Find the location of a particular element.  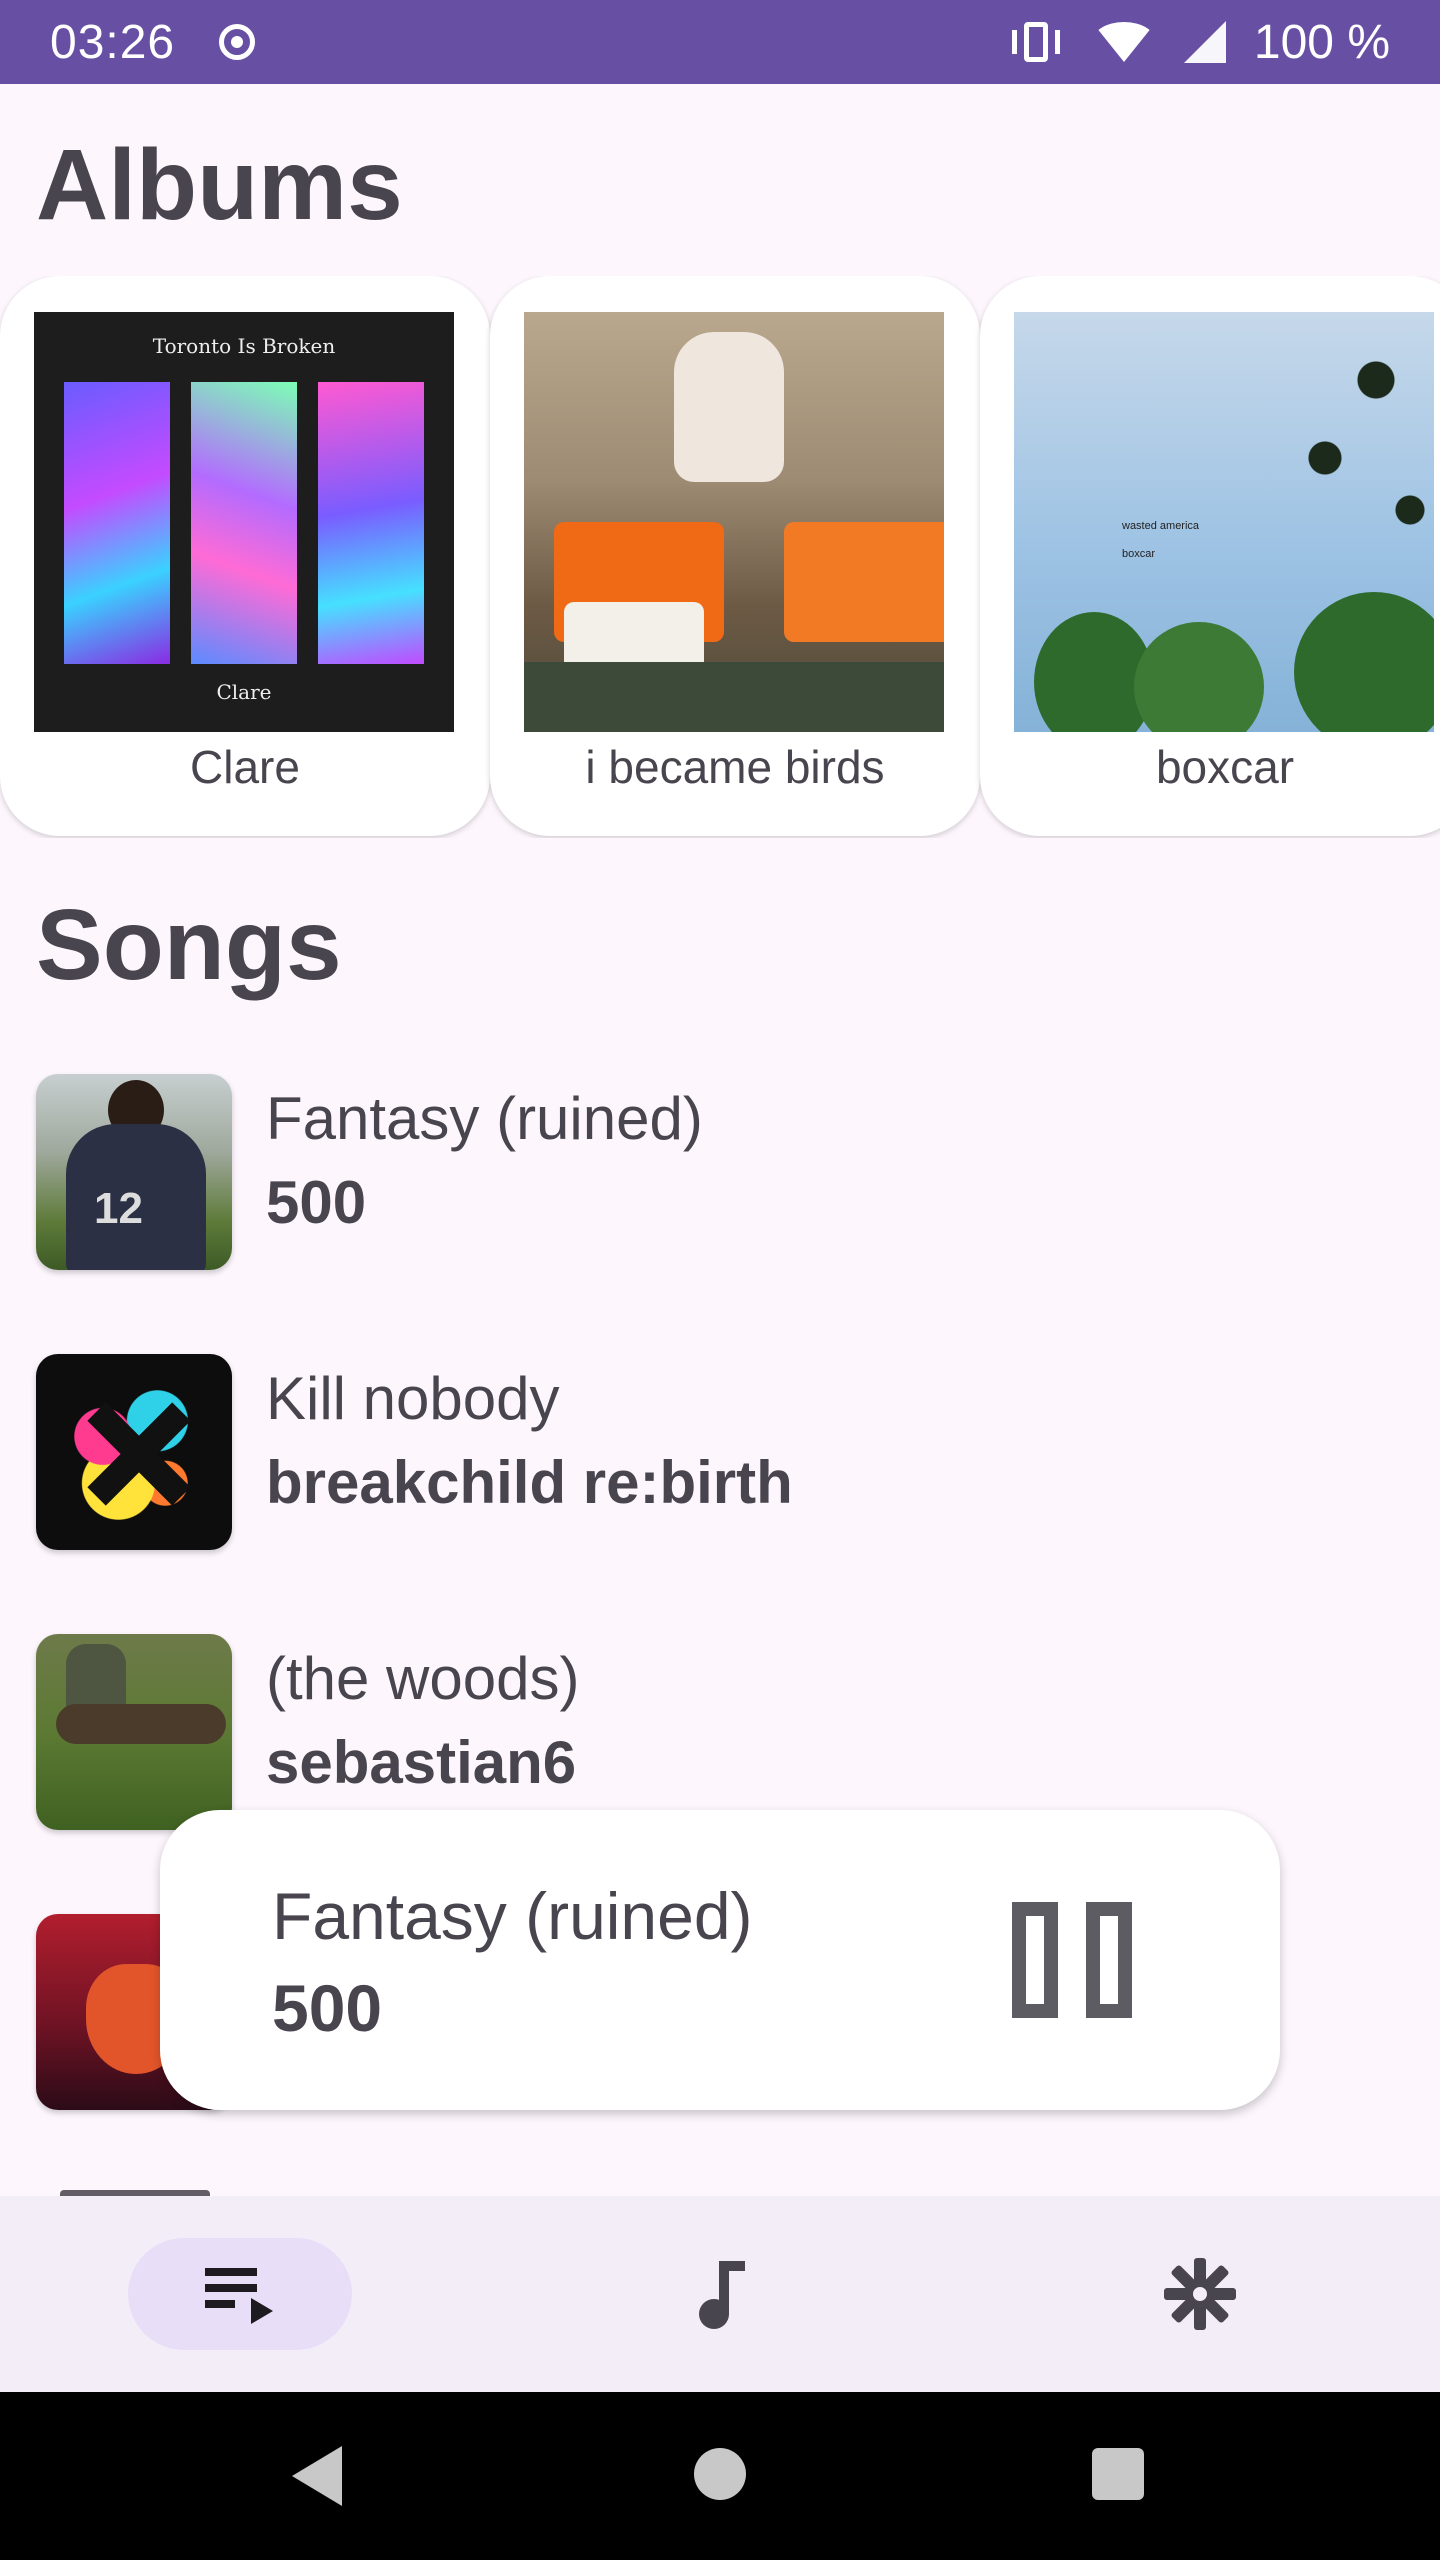

album-art: wasted america boxcar is located at coordinates (1224, 522).